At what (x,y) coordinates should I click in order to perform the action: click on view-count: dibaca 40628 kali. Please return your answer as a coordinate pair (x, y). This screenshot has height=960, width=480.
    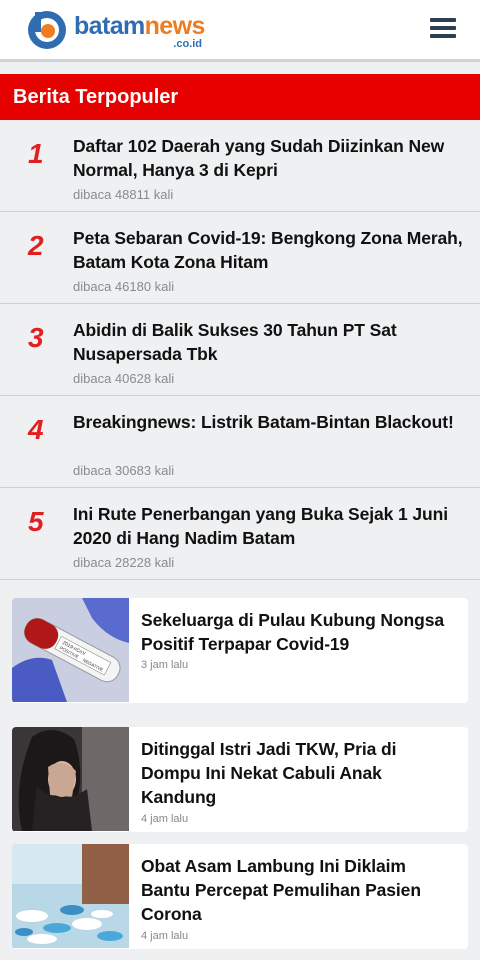
    Looking at the image, I should click on (124, 378).